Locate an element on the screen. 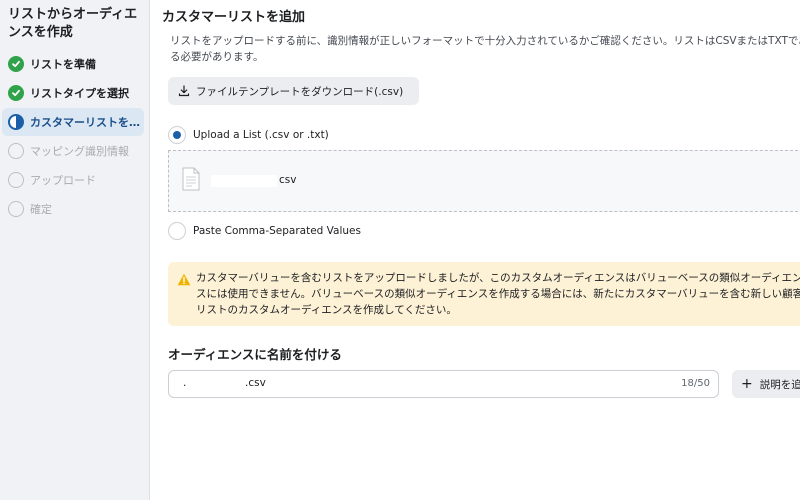 This screenshot has height=500, width=800. audience-name-input: . .csv 18/50 is located at coordinates (443, 384).